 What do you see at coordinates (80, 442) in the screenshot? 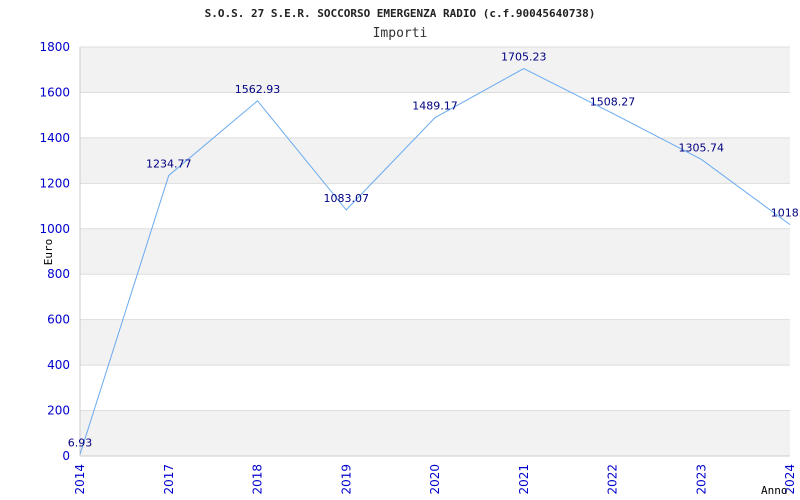
I see `data-label: 6.93` at bounding box center [80, 442].